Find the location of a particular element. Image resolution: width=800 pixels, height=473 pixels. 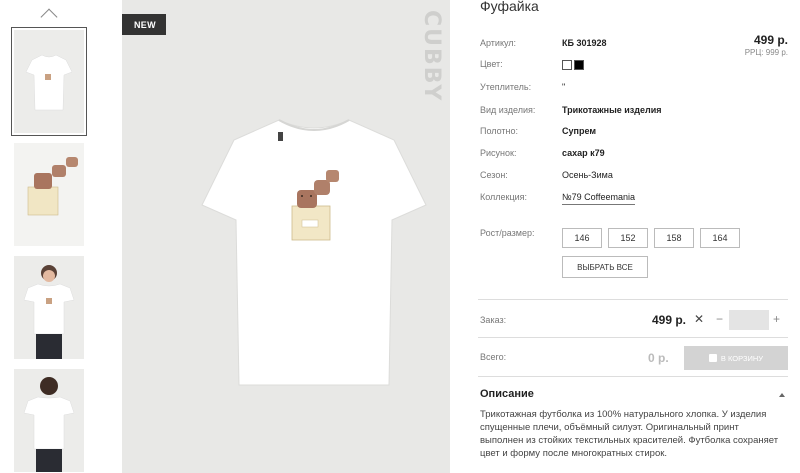

total-value: 0 р. is located at coordinates (658, 358).